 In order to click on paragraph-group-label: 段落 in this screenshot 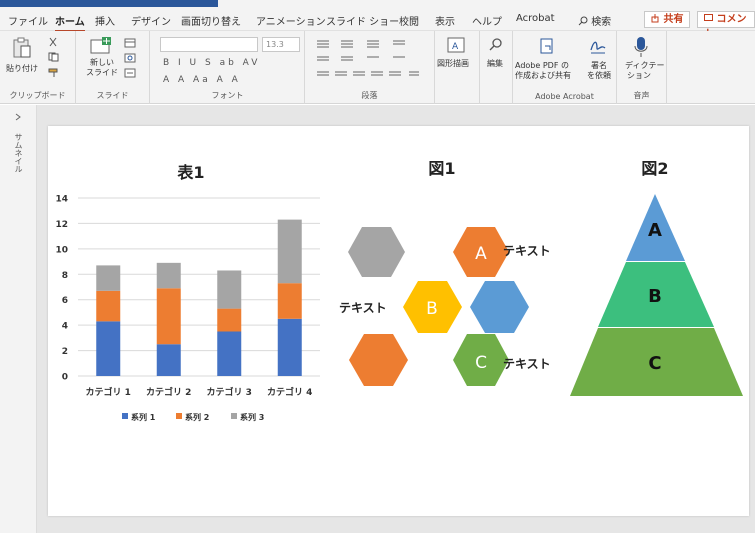, I will do `click(369, 95)`.